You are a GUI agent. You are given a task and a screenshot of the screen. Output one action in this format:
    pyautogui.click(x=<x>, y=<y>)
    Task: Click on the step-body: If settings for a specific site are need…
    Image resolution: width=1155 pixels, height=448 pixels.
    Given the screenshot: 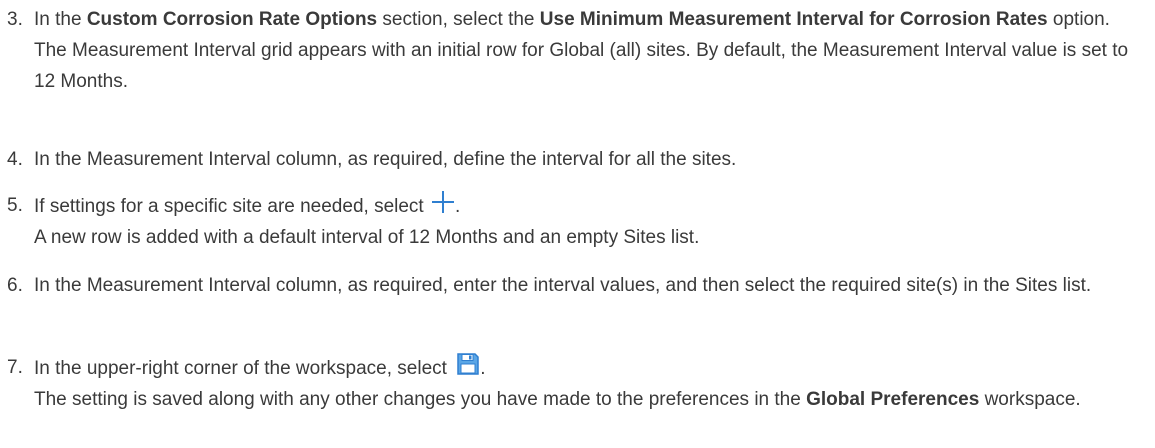 What is the action you would take?
    pyautogui.click(x=592, y=221)
    